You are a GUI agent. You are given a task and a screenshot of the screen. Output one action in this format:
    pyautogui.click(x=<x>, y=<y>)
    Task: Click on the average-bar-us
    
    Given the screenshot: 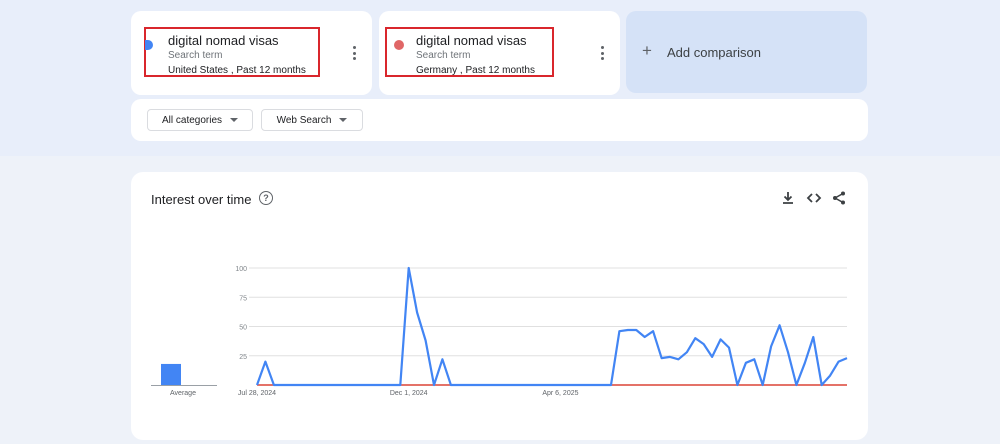 What is the action you would take?
    pyautogui.click(x=171, y=374)
    